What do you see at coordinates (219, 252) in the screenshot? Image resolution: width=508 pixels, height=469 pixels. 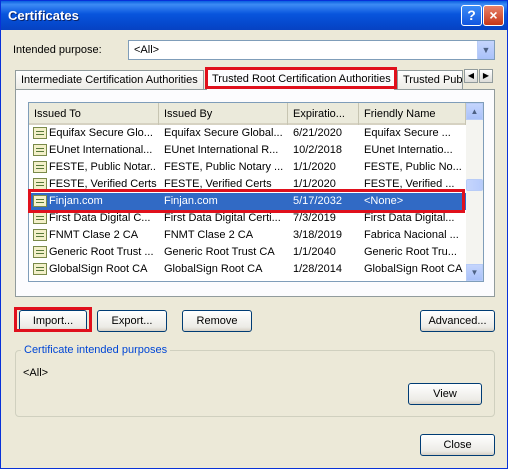 I see `cell-issued-by: Generic Root Trust CA` at bounding box center [219, 252].